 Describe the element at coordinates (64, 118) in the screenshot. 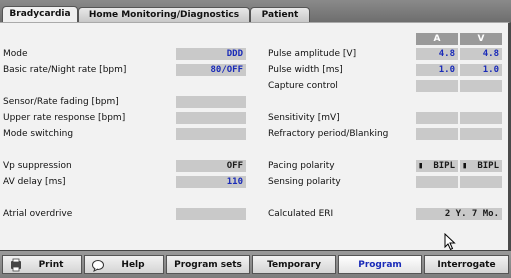

I see `upper-rate-response-label: Upper rate response [bpm]` at that location.